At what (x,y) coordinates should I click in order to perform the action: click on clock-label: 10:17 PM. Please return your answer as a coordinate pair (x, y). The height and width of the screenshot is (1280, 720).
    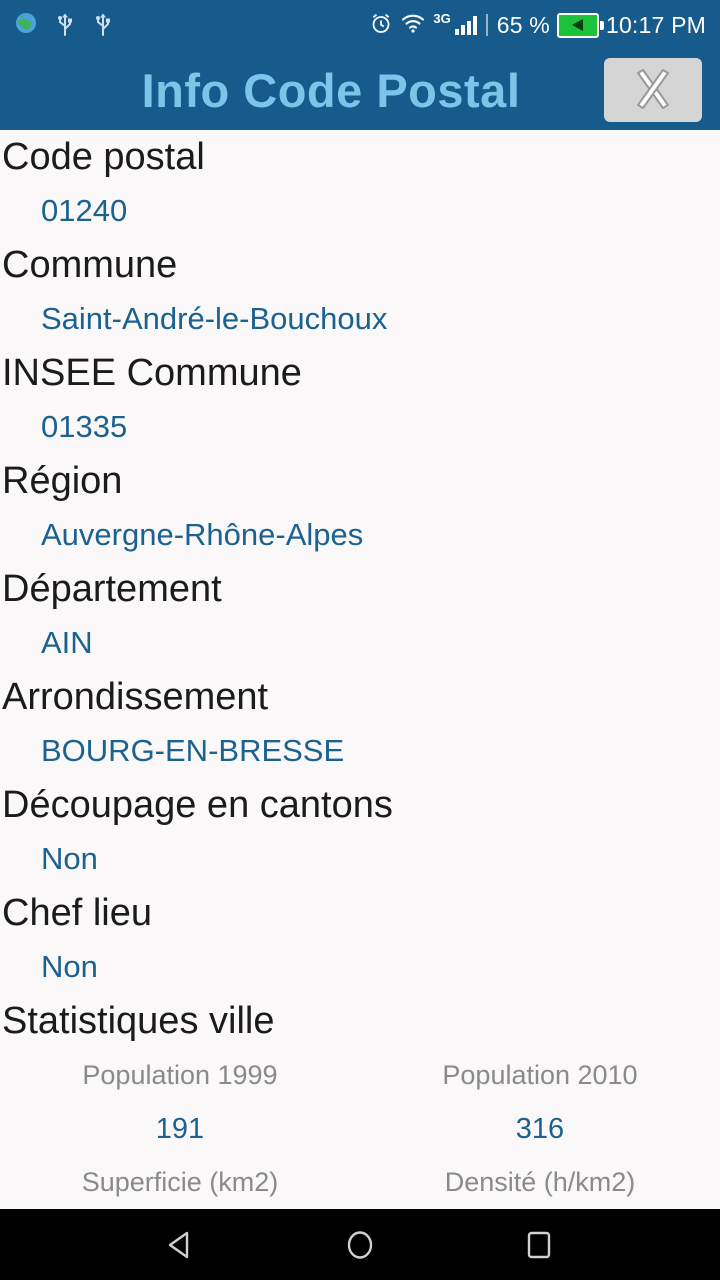
    Looking at the image, I should click on (655, 24).